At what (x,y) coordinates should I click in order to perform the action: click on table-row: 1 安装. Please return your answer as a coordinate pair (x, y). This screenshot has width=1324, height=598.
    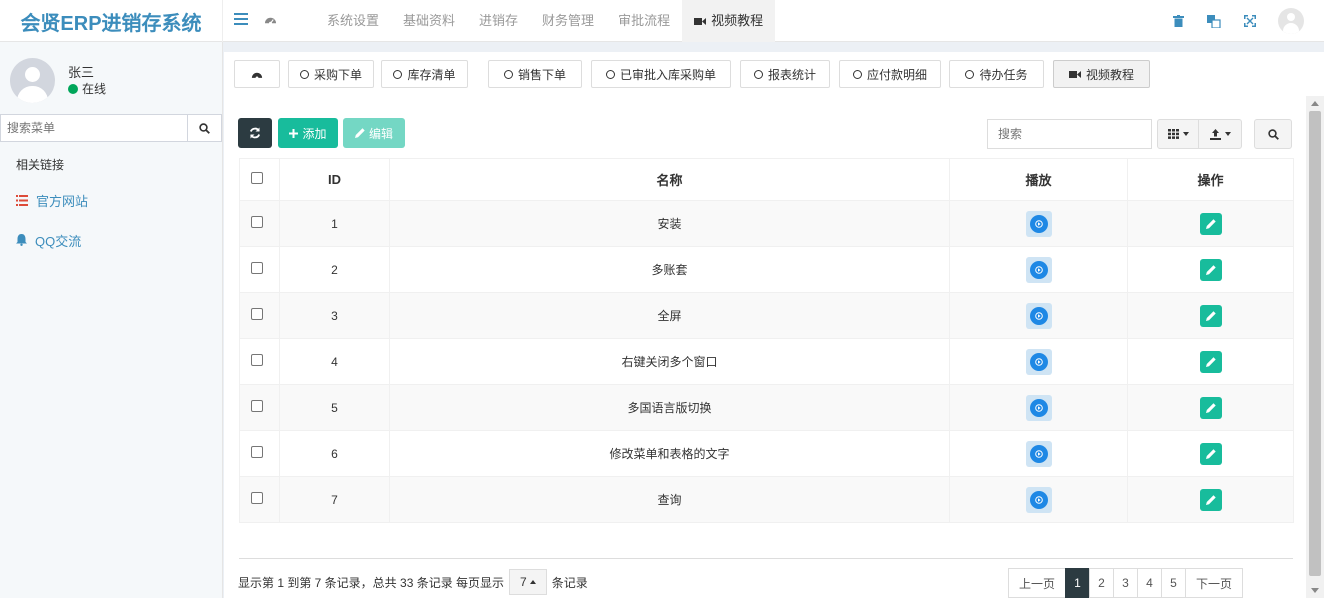
    Looking at the image, I should click on (766, 223).